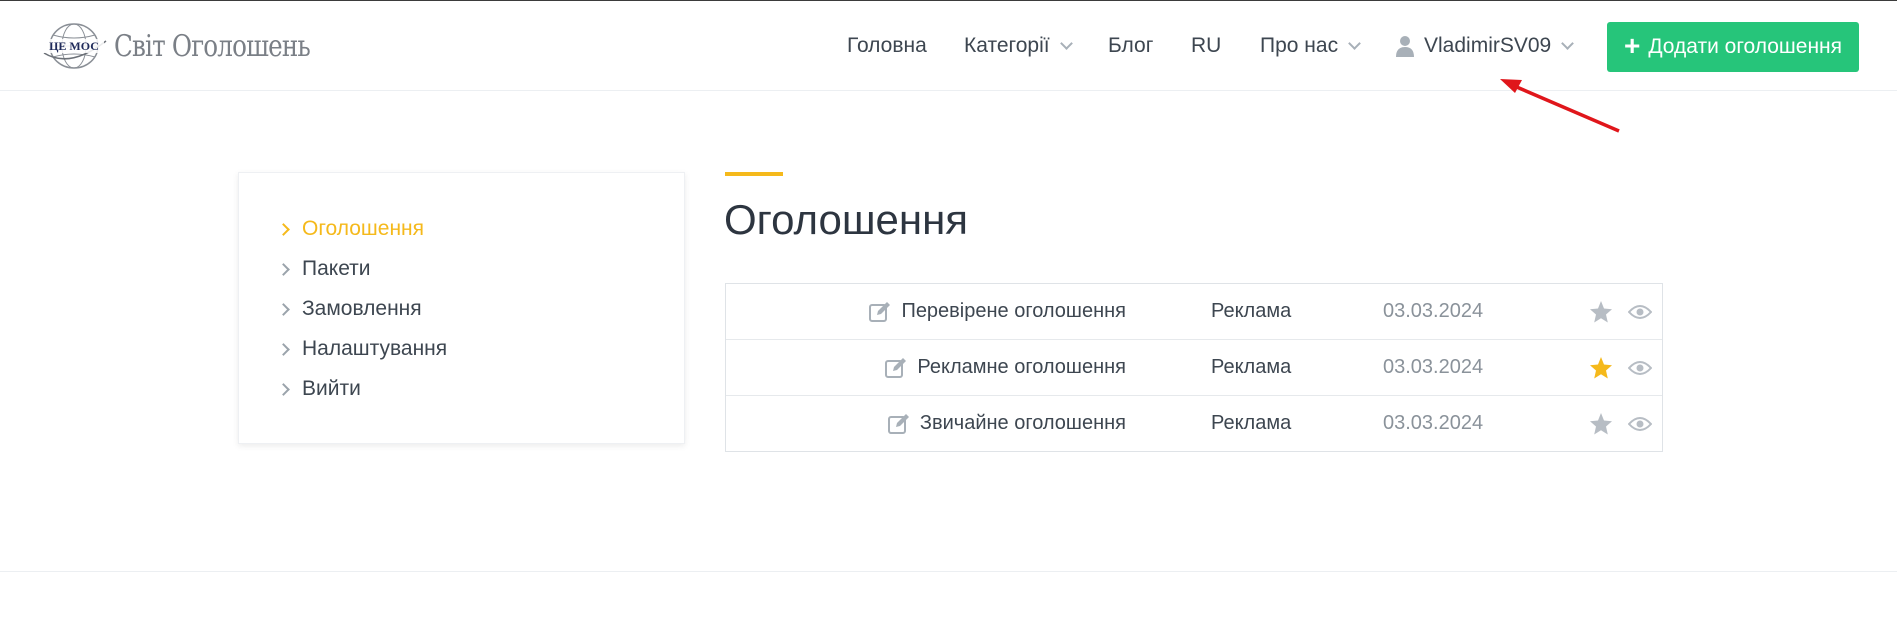 The width and height of the screenshot is (1897, 624). I want to click on listing-title-link: Рекламне оголошення, so click(1005, 367).